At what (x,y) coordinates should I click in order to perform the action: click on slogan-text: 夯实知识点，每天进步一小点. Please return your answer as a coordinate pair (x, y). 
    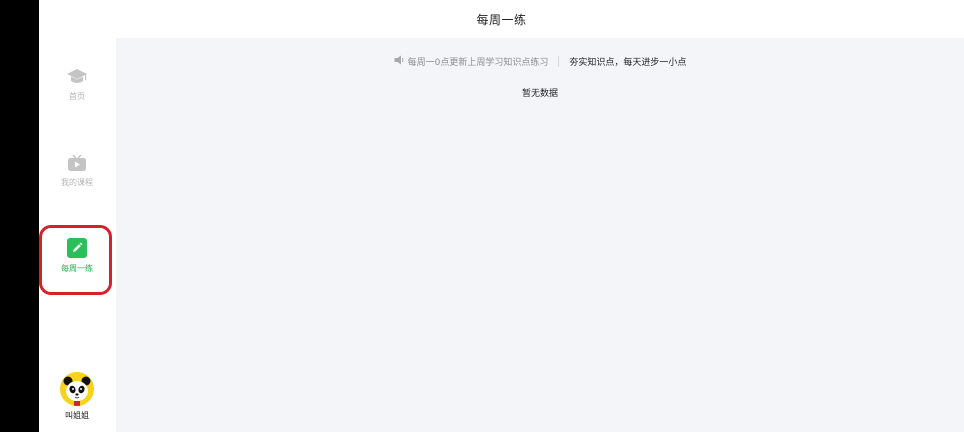
    Looking at the image, I should click on (628, 63).